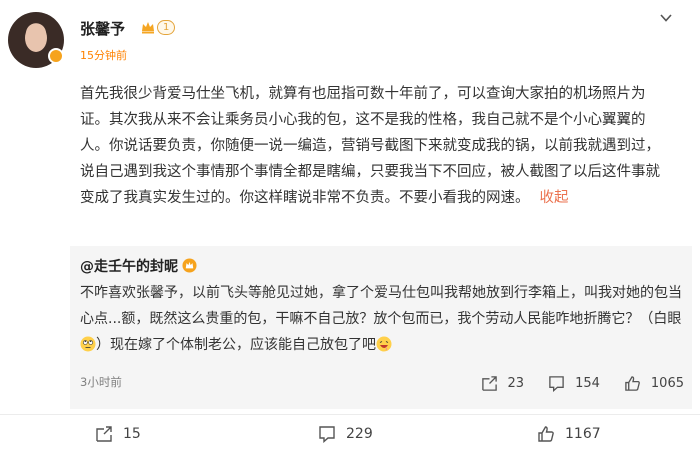  Describe the element at coordinates (384, 344) in the screenshot. I see `laughing-emoji-icon` at that location.